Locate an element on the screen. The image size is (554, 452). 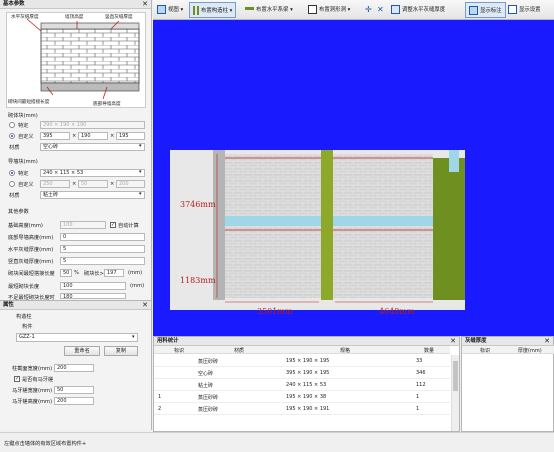
radio-custom-block is located at coordinates (12, 136).